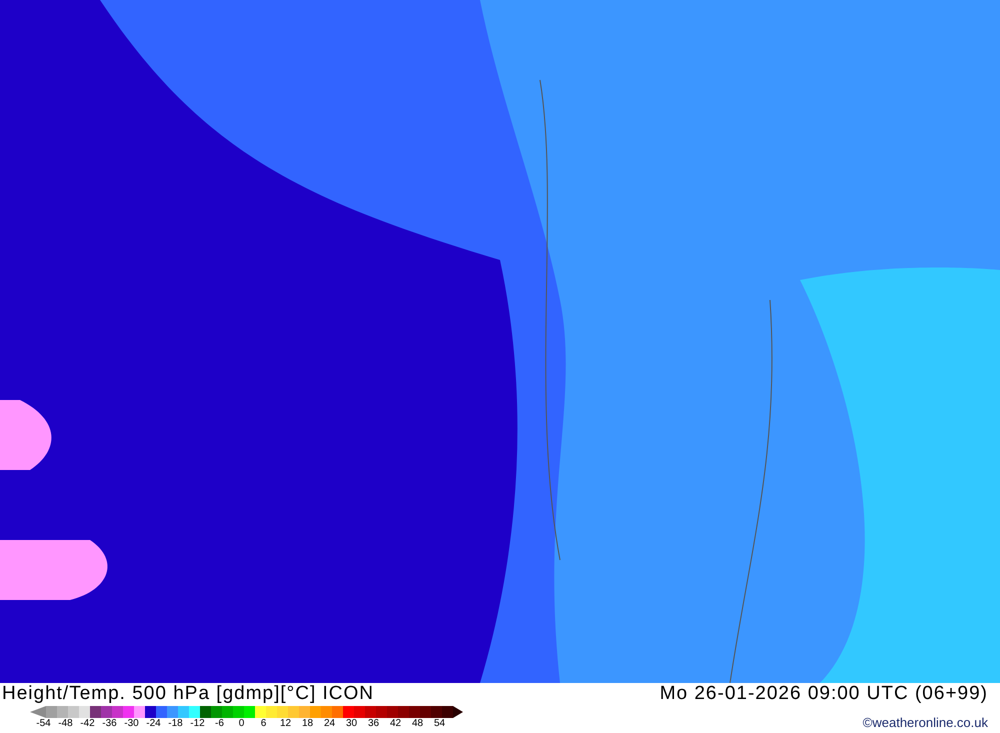 The image size is (1000, 733). I want to click on legend-tick-label: -12, so click(197, 724).